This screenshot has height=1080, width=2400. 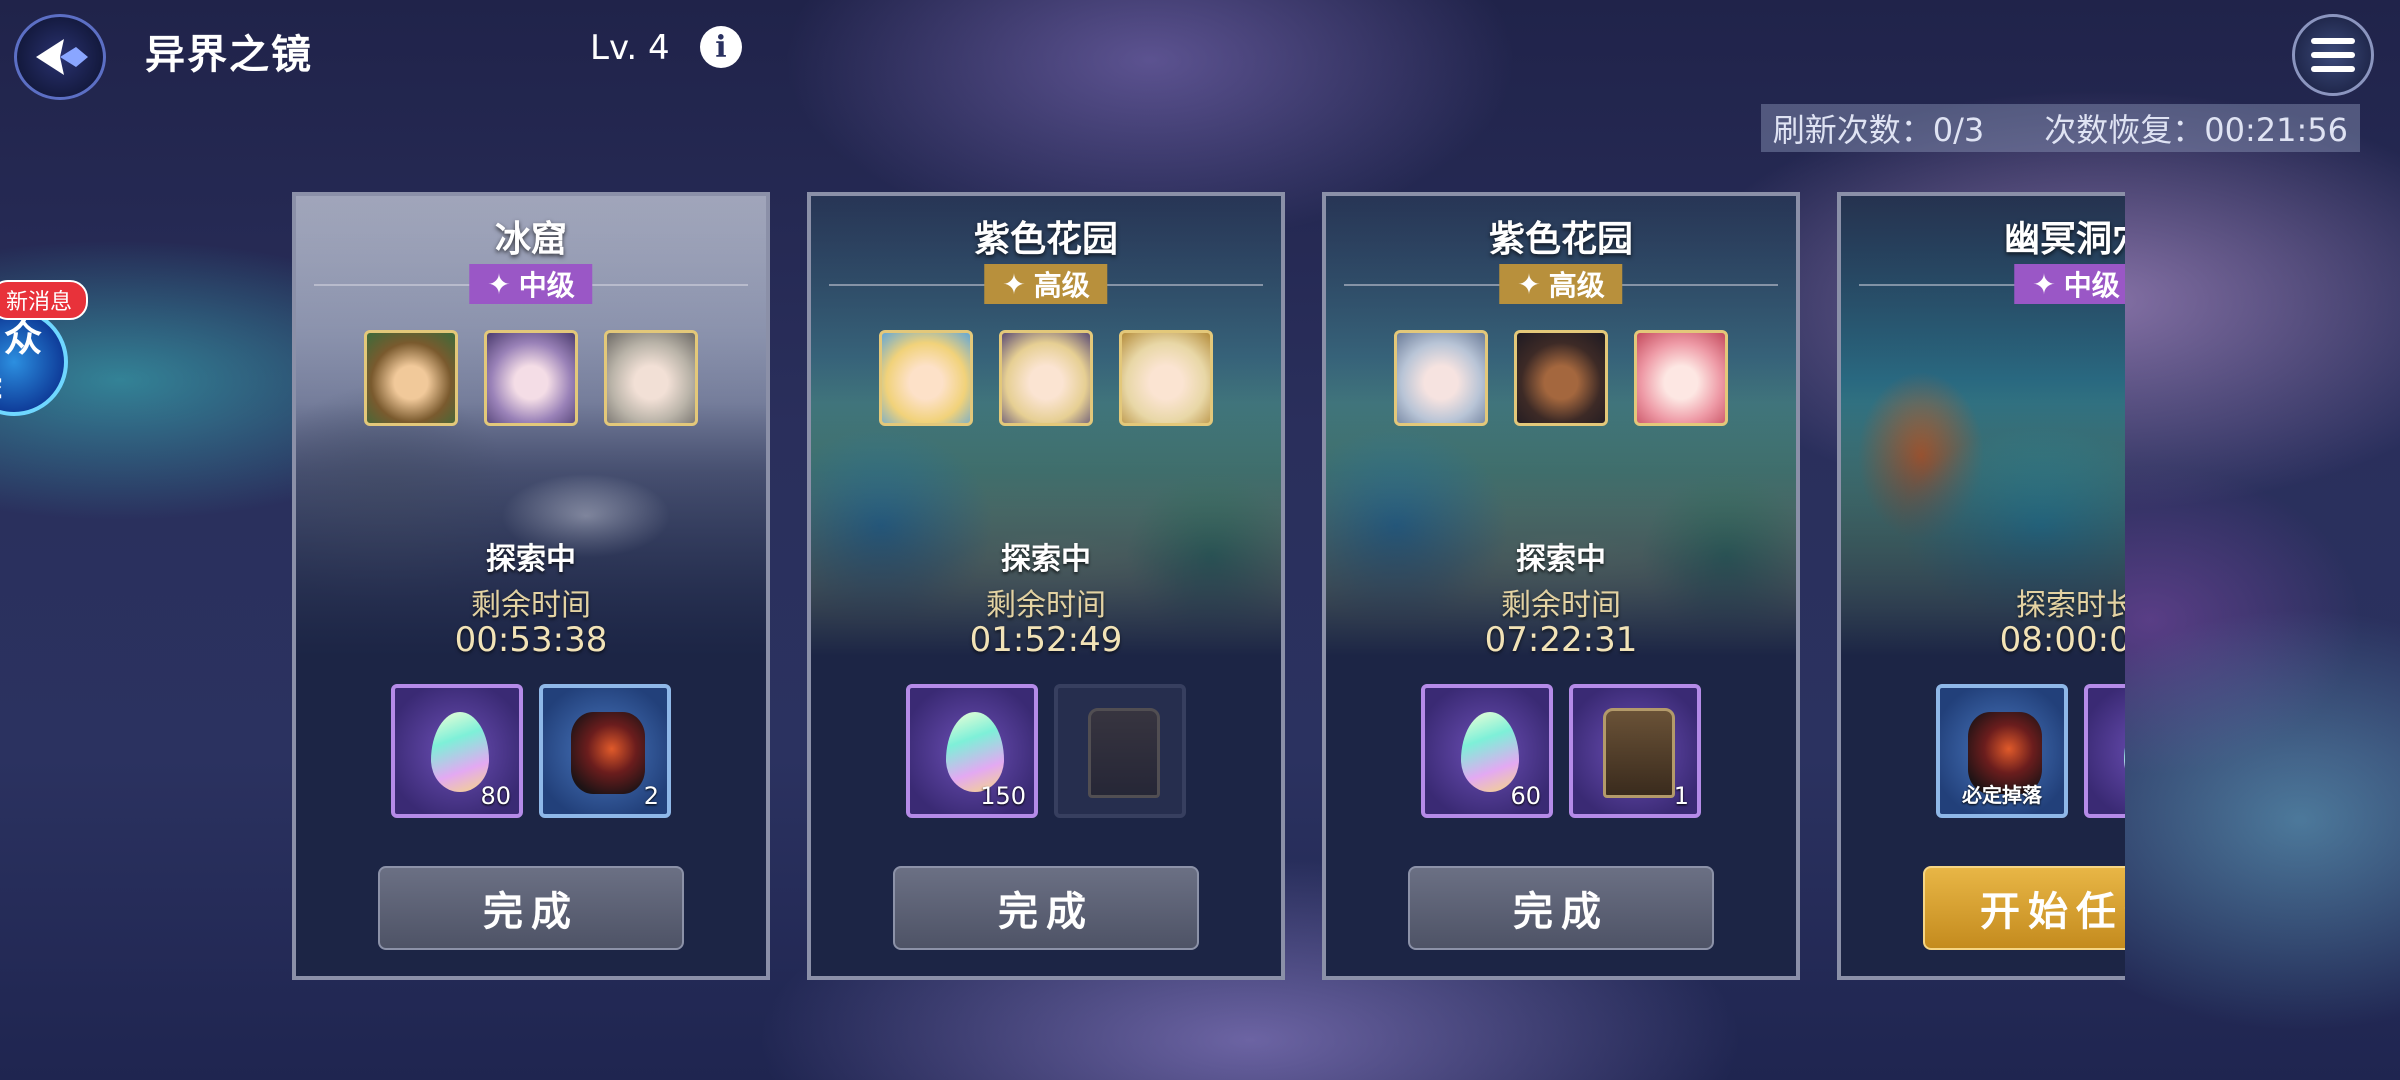 What do you see at coordinates (2070, 605) in the screenshot?
I see `time-label: 探索时长` at bounding box center [2070, 605].